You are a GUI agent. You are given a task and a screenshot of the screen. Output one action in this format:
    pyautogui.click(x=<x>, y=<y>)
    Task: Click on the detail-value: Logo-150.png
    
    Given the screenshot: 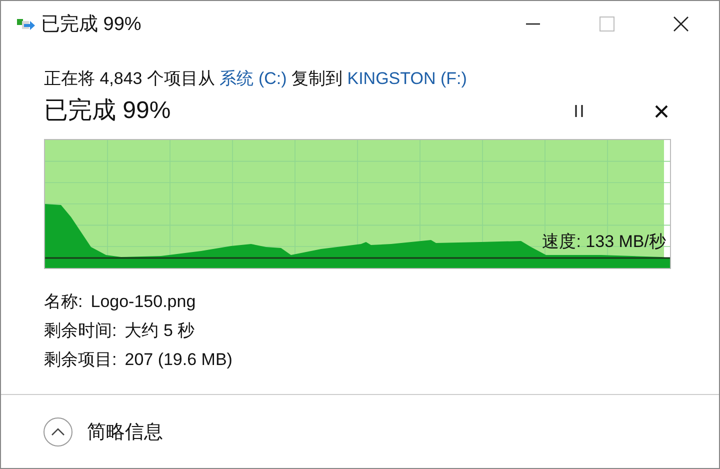 What is the action you would take?
    pyautogui.click(x=143, y=301)
    